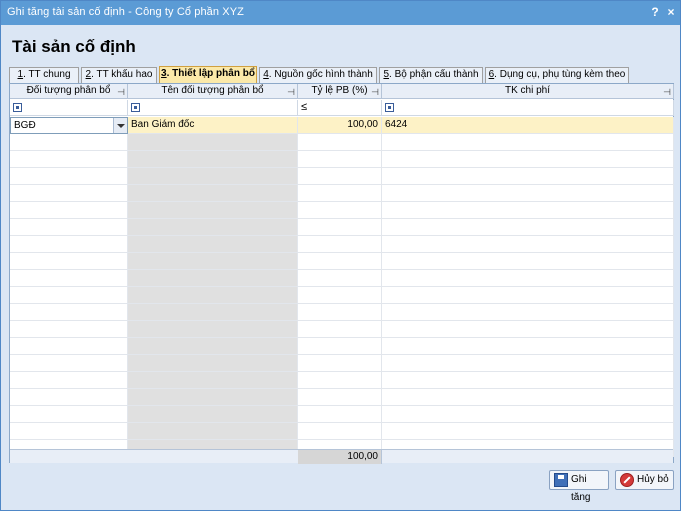  Describe the element at coordinates (528, 108) in the screenshot. I see `filter-tk-chi-phi` at that location.